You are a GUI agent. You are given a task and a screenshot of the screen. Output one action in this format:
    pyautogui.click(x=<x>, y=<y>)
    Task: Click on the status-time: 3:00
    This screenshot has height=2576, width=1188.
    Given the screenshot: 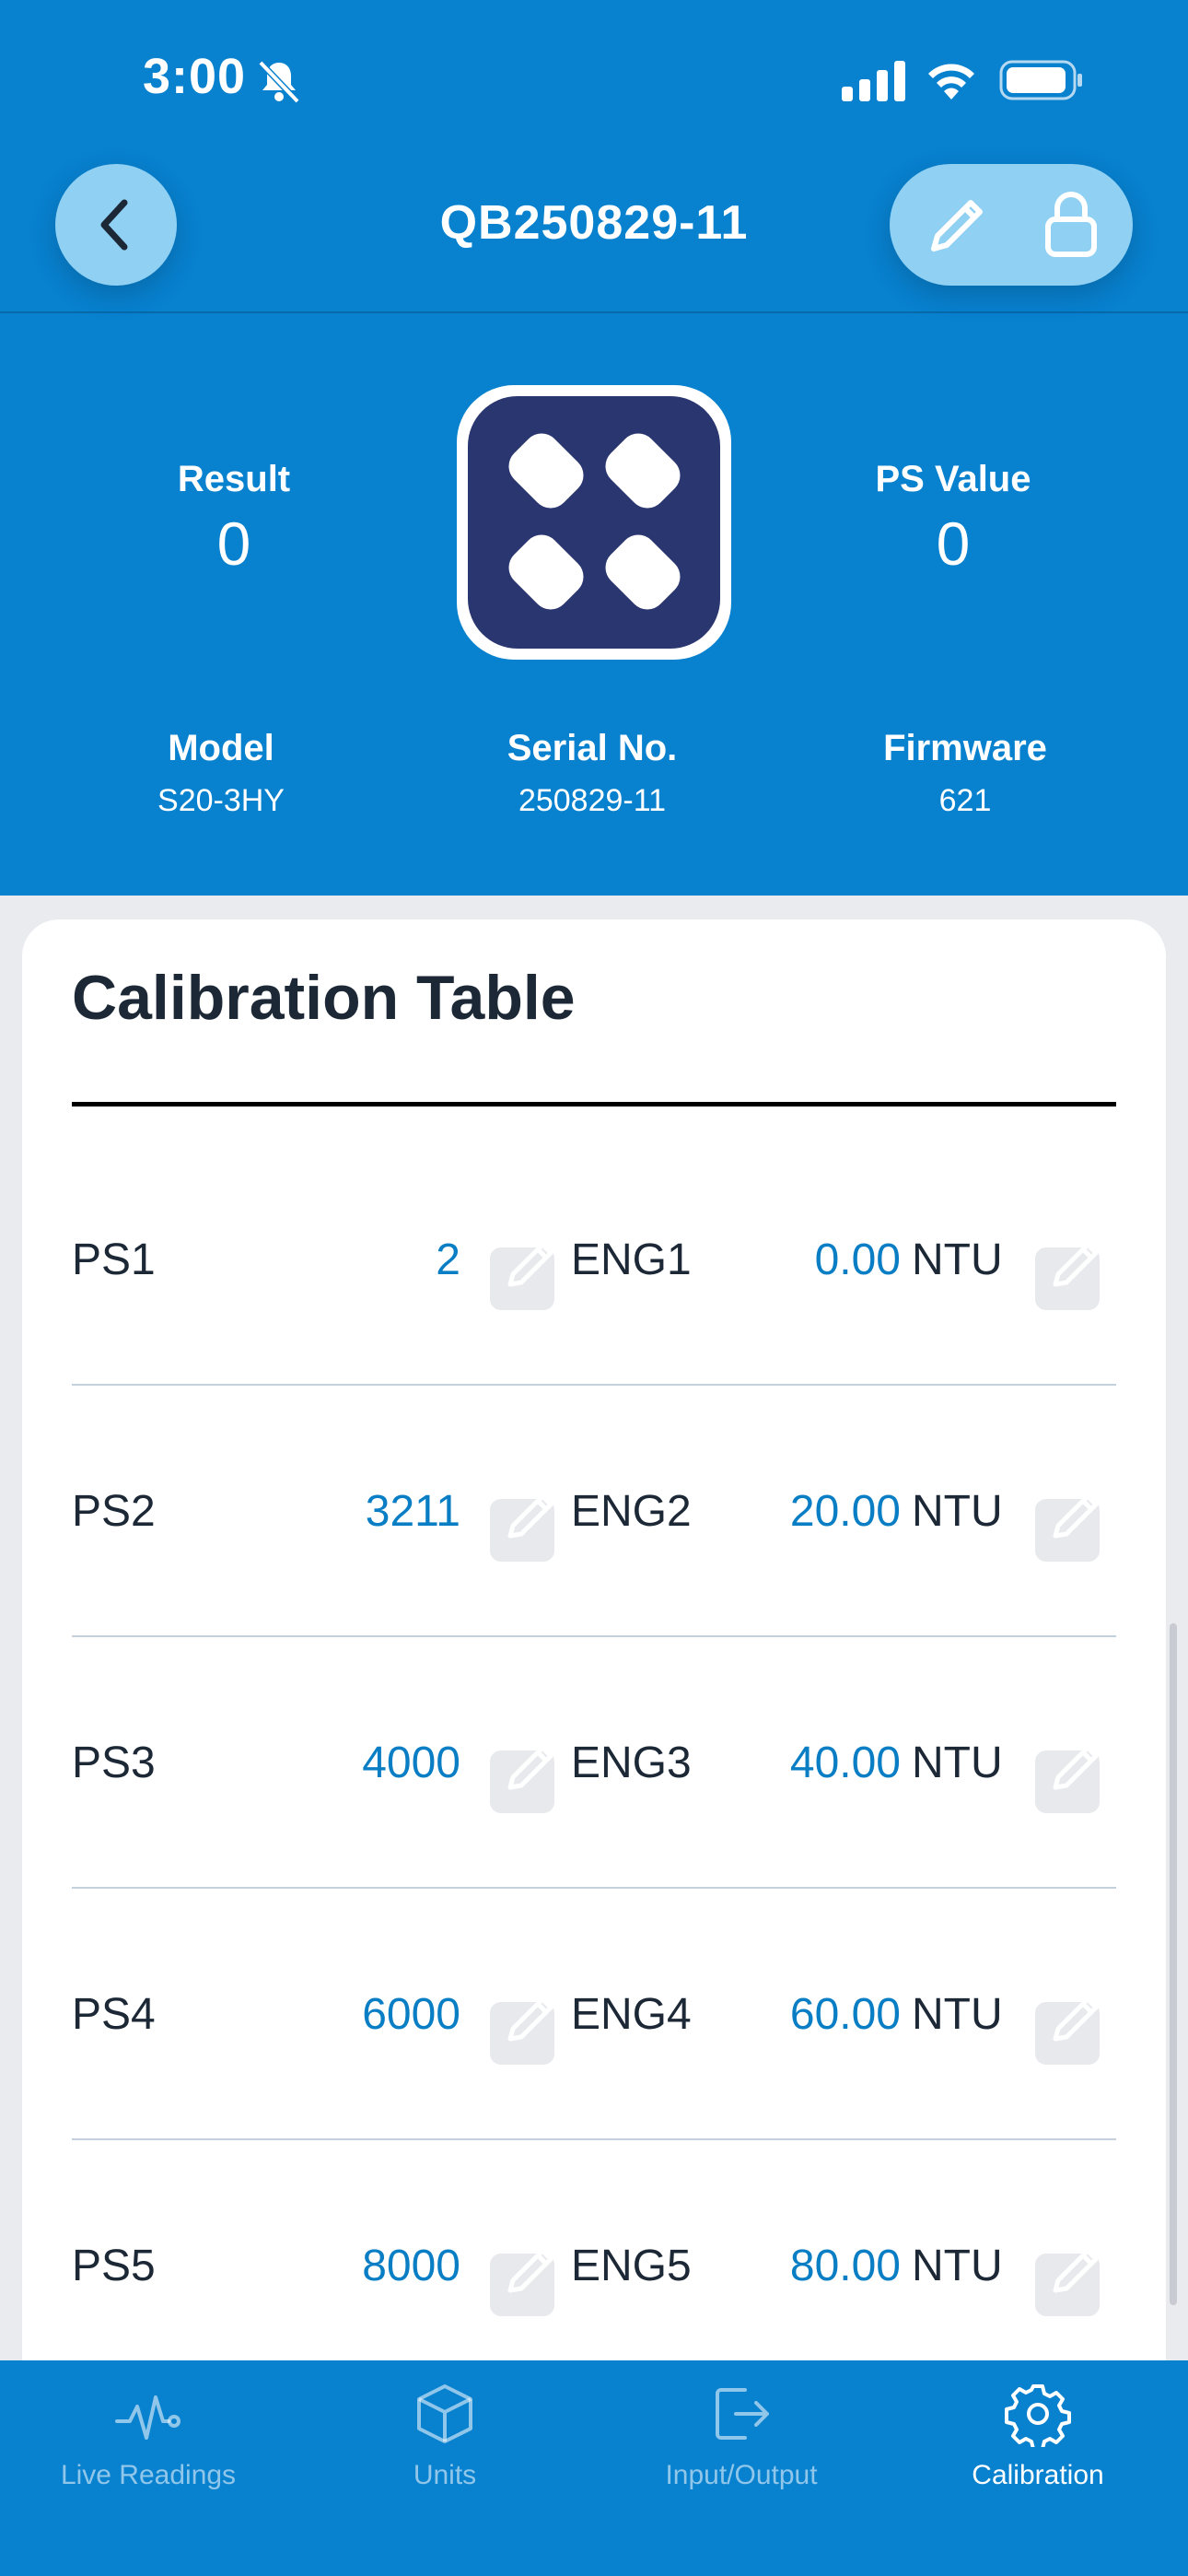 What is the action you would take?
    pyautogui.click(x=195, y=76)
    